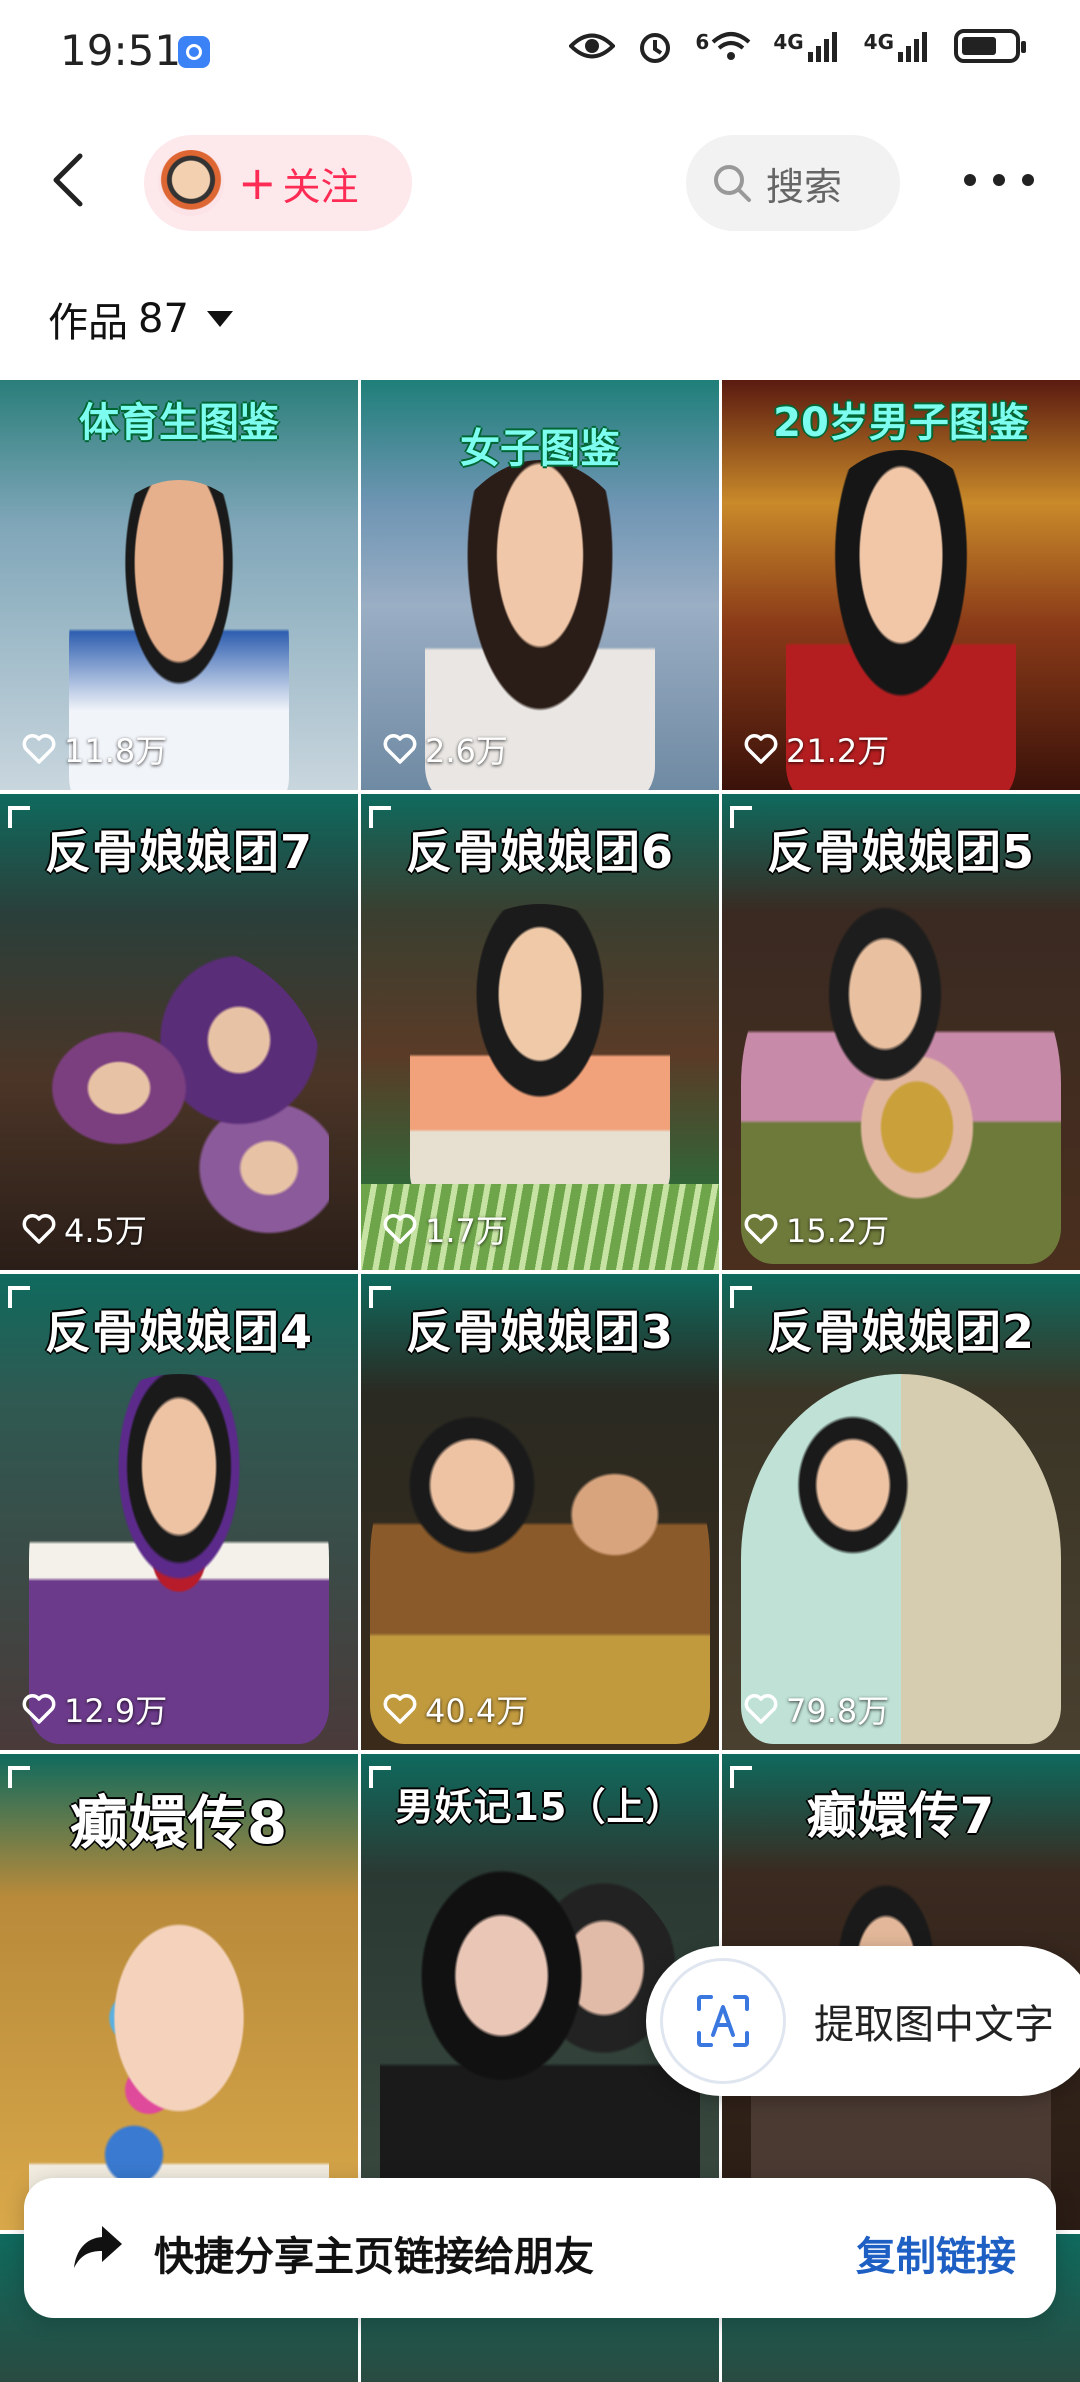 This screenshot has height=2382, width=1080. What do you see at coordinates (723, 2021) in the screenshot?
I see `text-recognition-icon` at bounding box center [723, 2021].